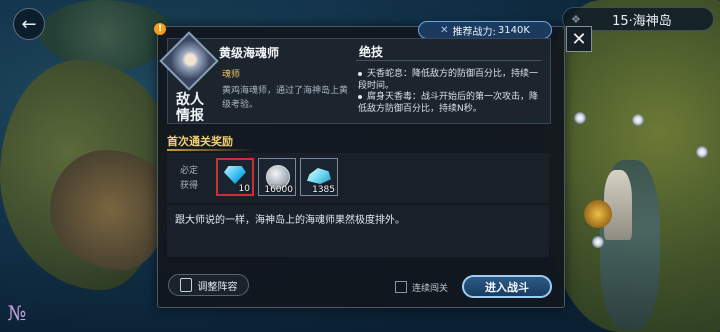  I want to click on close-icon: ✕, so click(579, 39).